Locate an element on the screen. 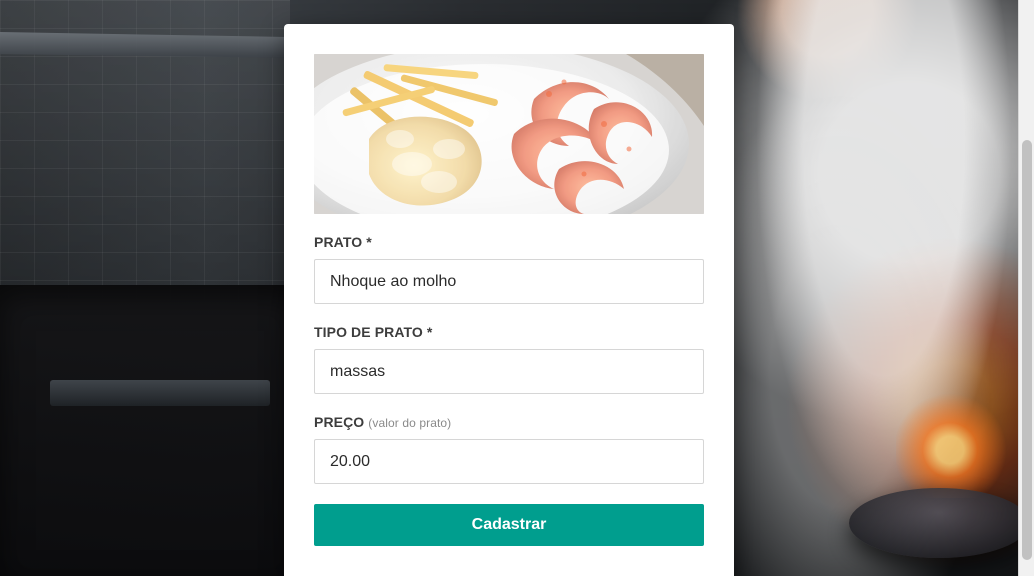 This screenshot has height=576, width=1034. dish-photo is located at coordinates (509, 134).